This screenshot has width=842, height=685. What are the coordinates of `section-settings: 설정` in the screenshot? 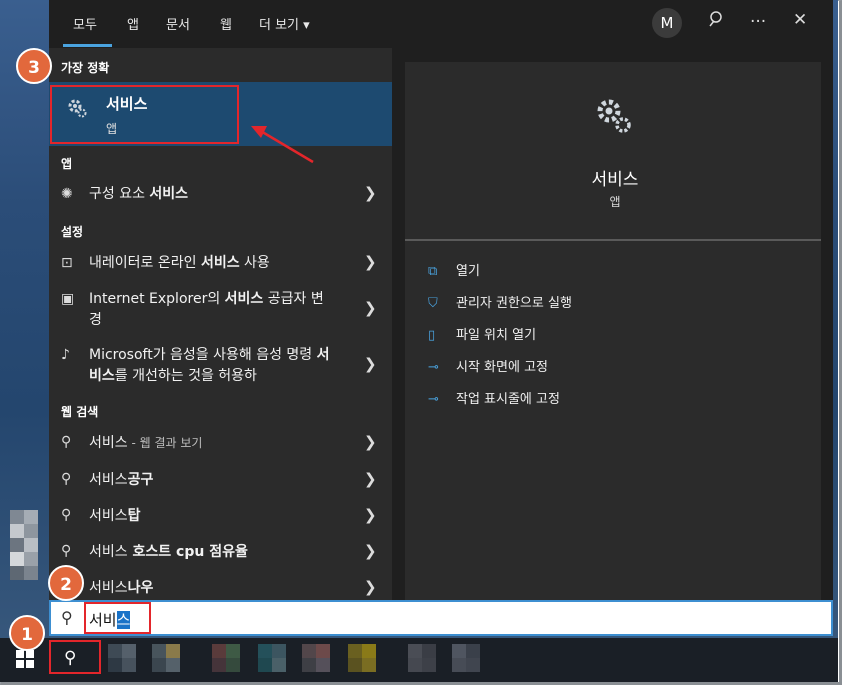 It's located at (72, 232).